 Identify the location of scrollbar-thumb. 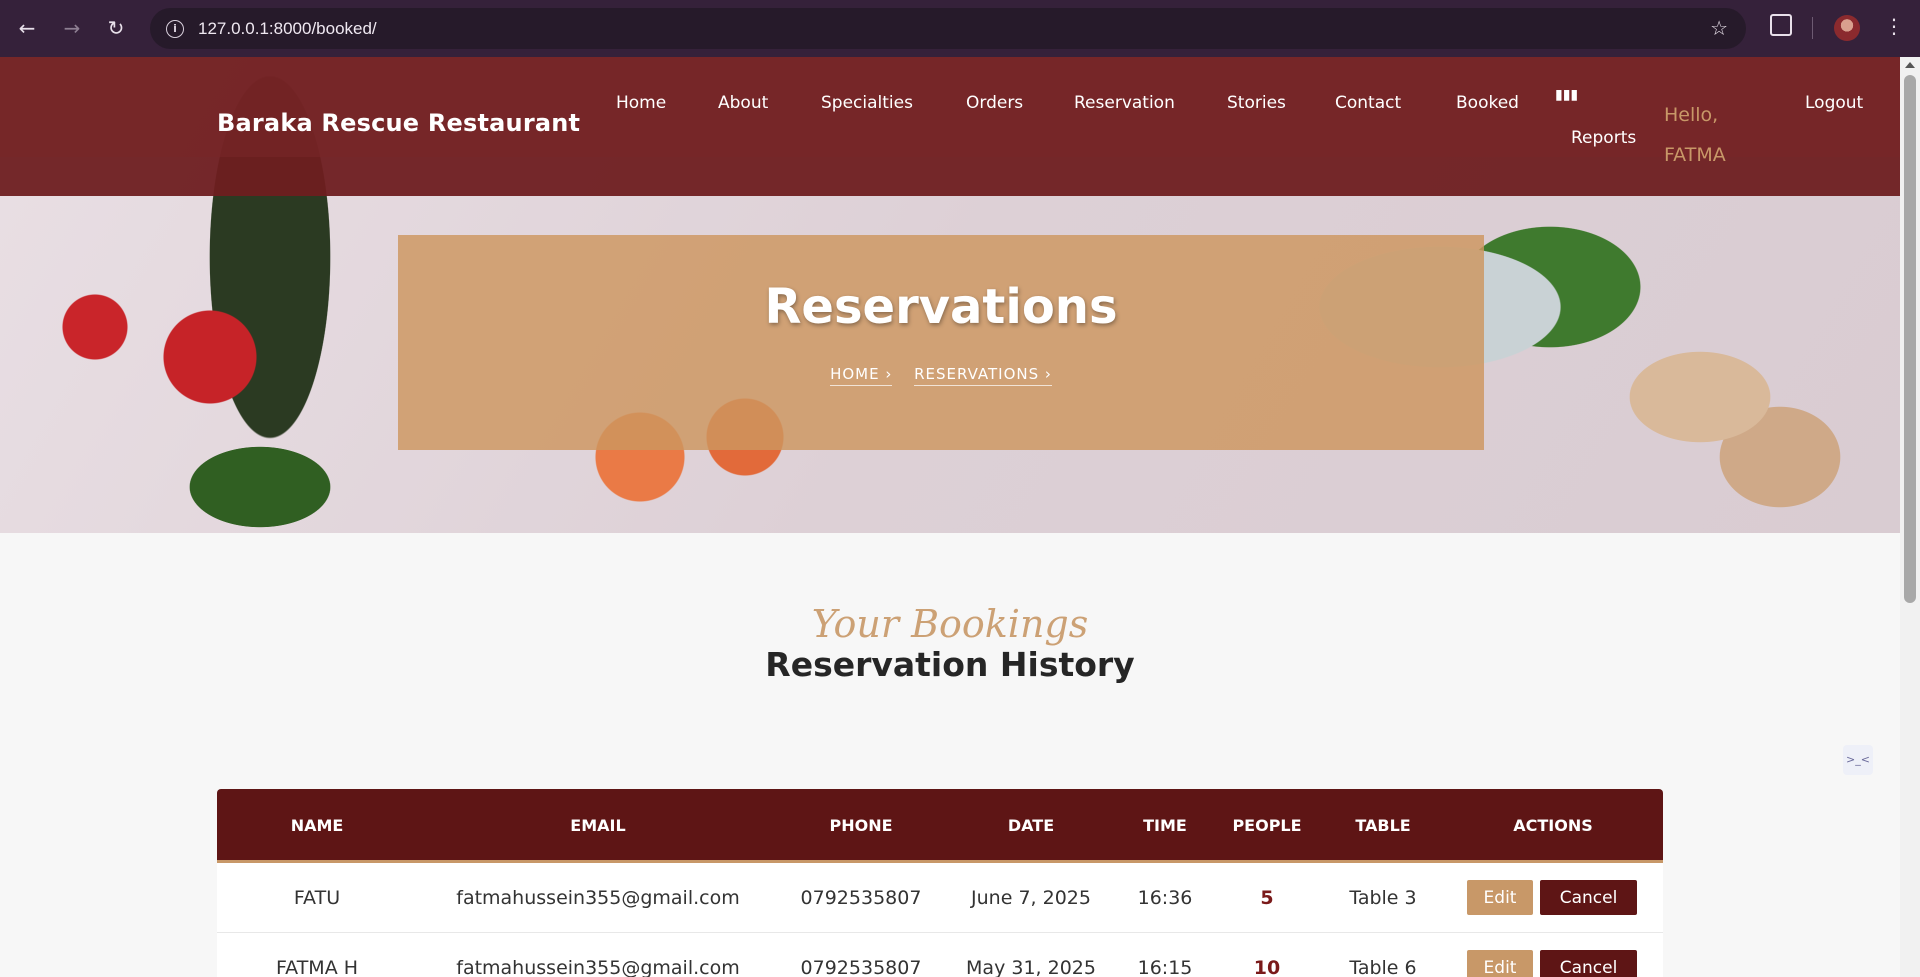
(1910, 339).